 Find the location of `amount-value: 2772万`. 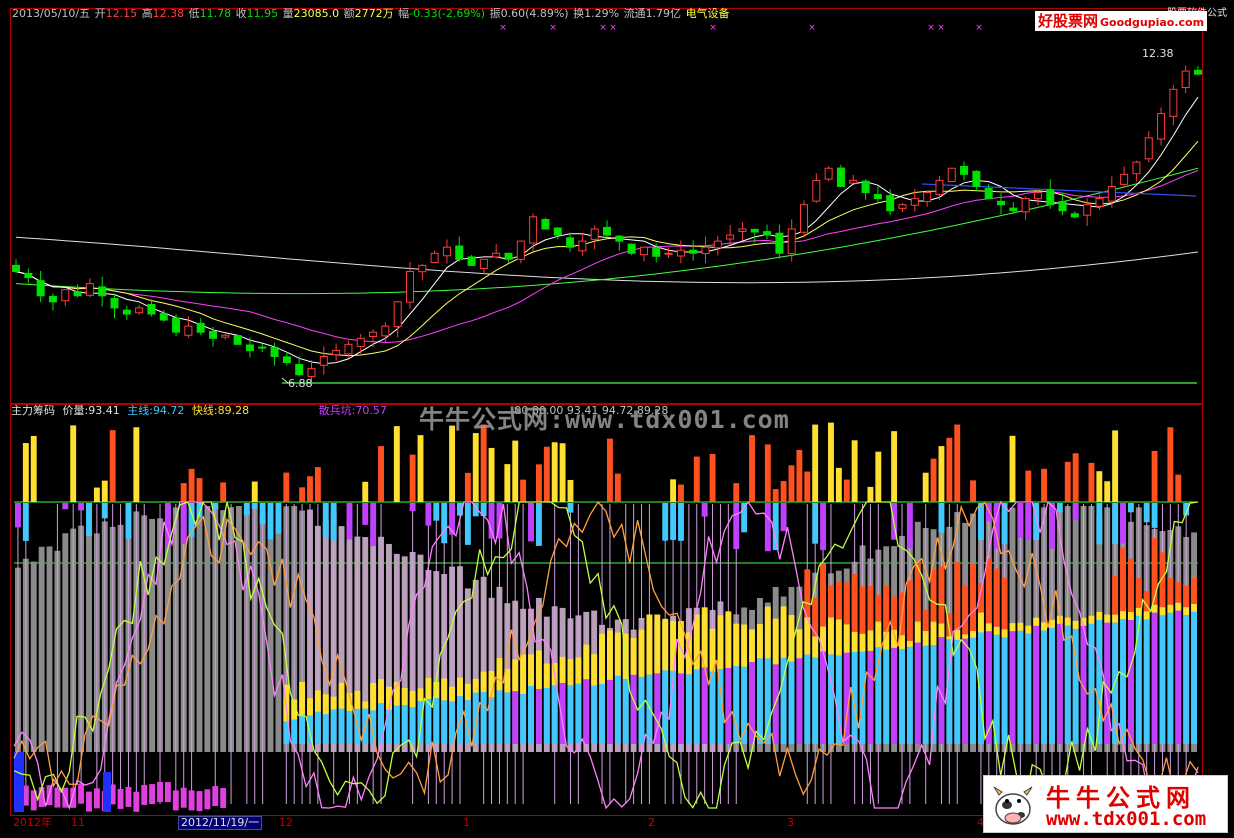

amount-value: 2772万 is located at coordinates (374, 13).